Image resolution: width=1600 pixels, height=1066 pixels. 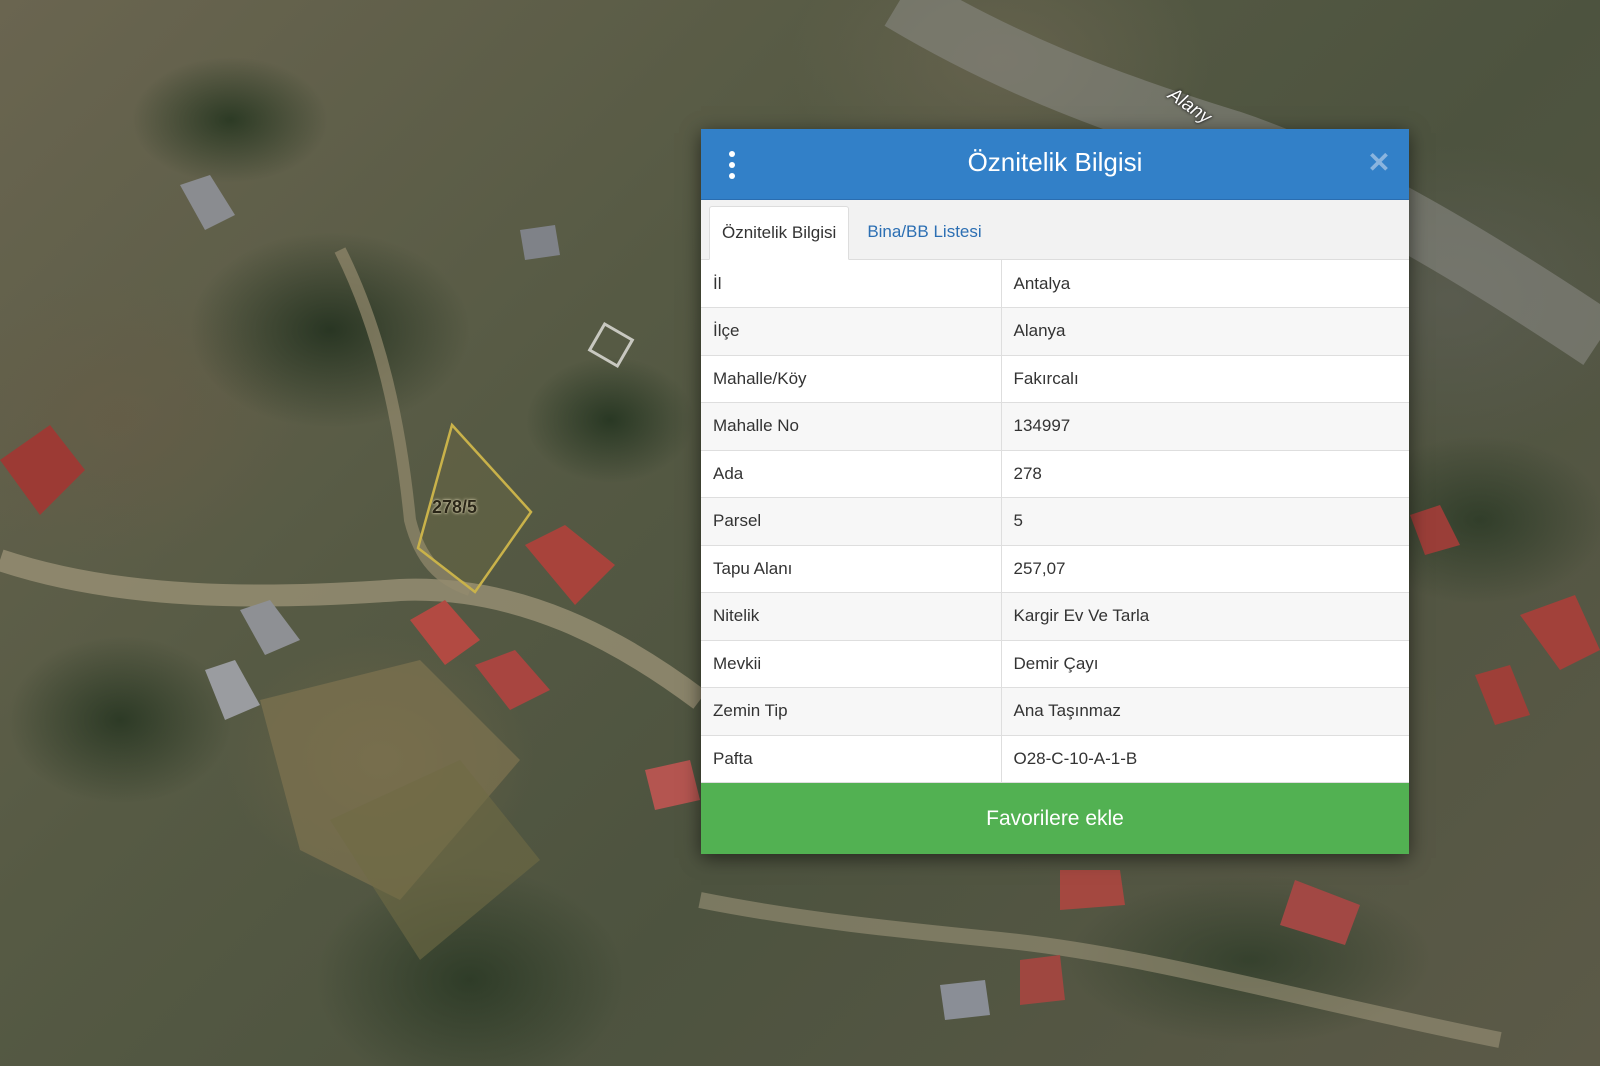 I want to click on table-row: Nitelik Kargir Ev Ve Tarla, so click(x=1055, y=616).